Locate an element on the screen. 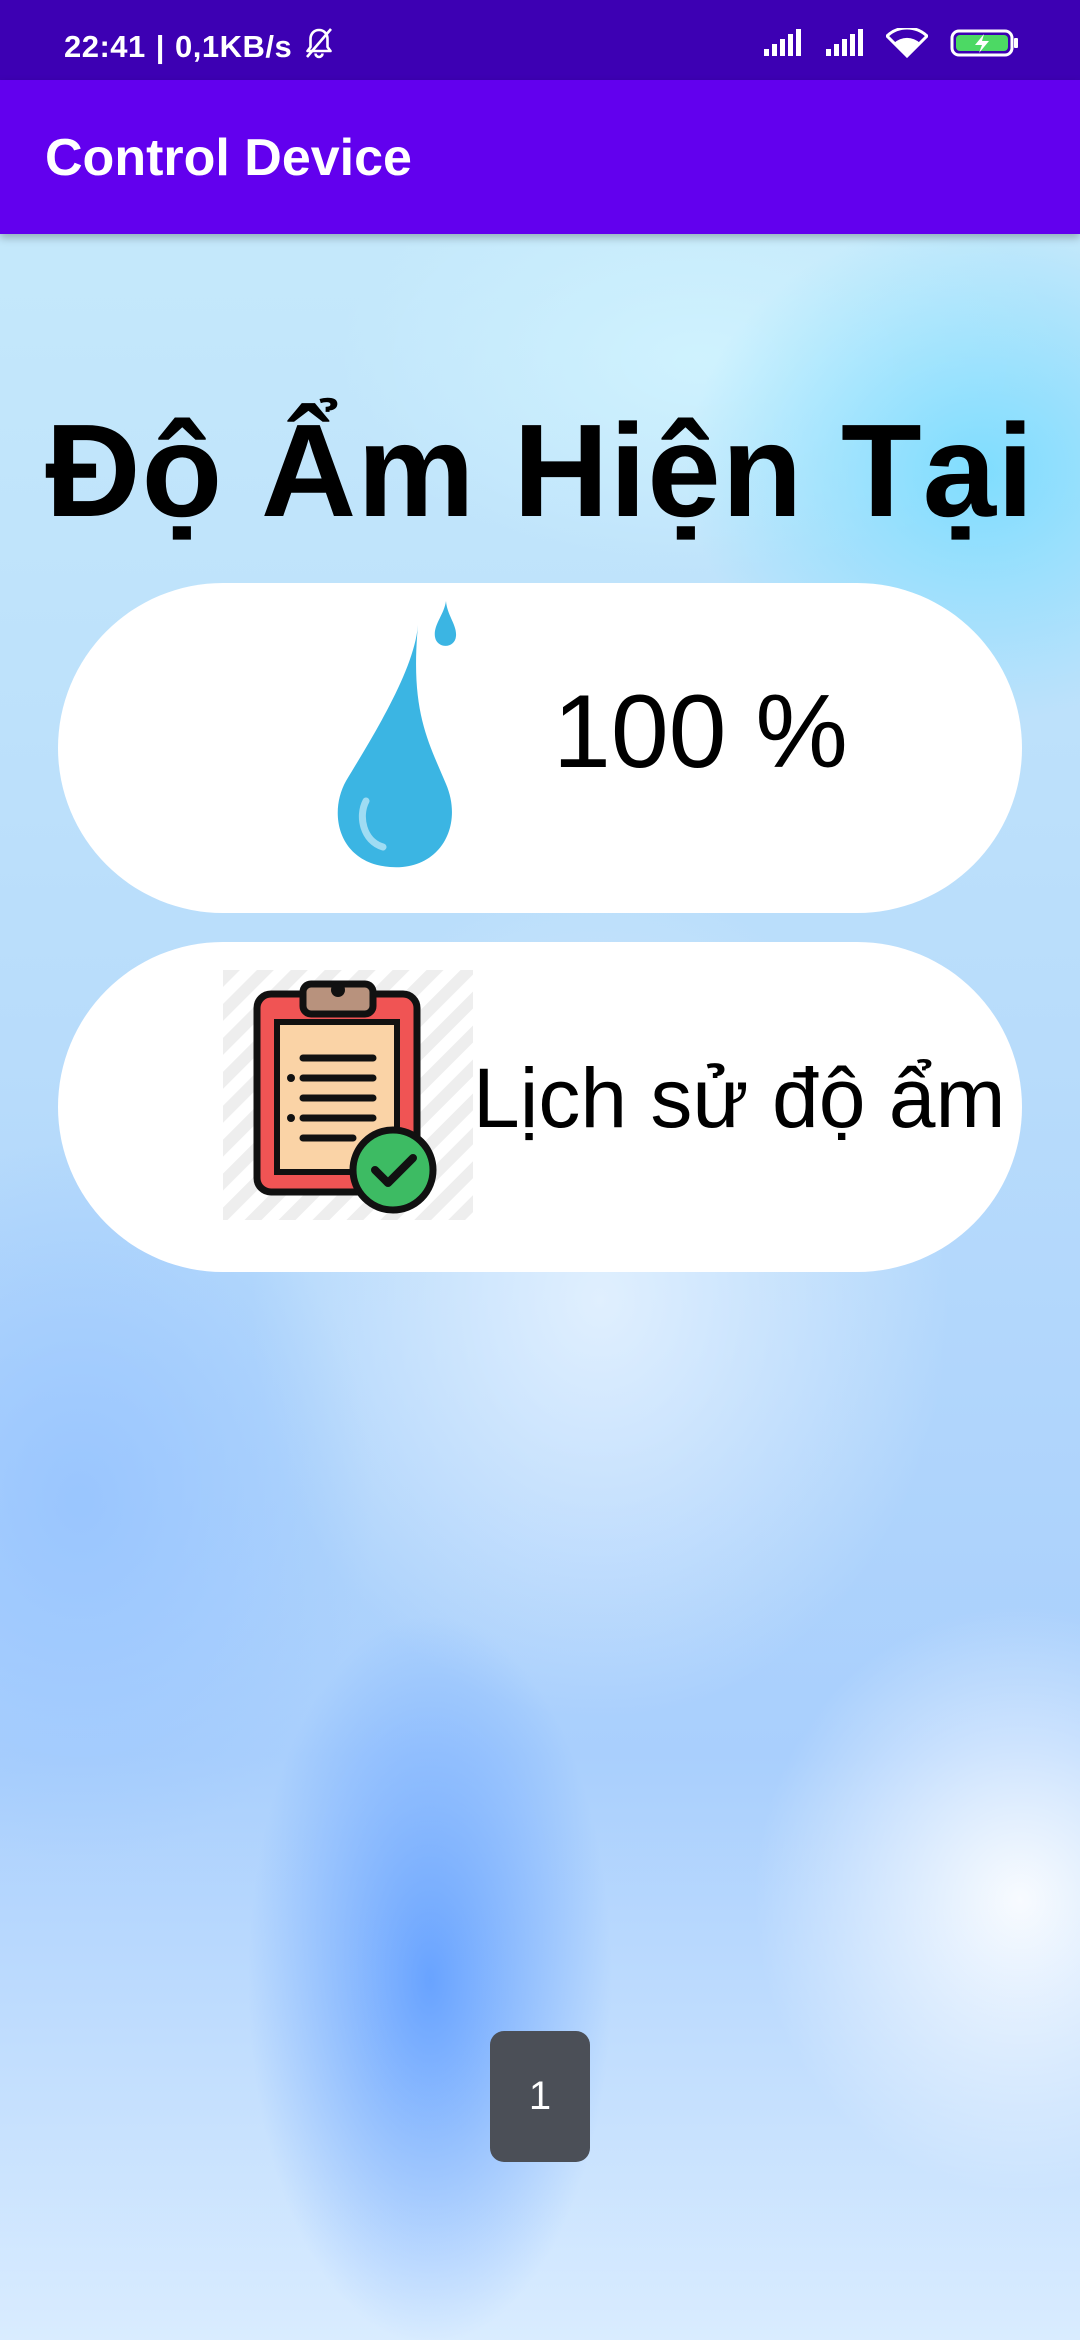 Image resolution: width=1080 pixels, height=2340 pixels. history-label: Lịch sử độ ẩm is located at coordinates (739, 1098).